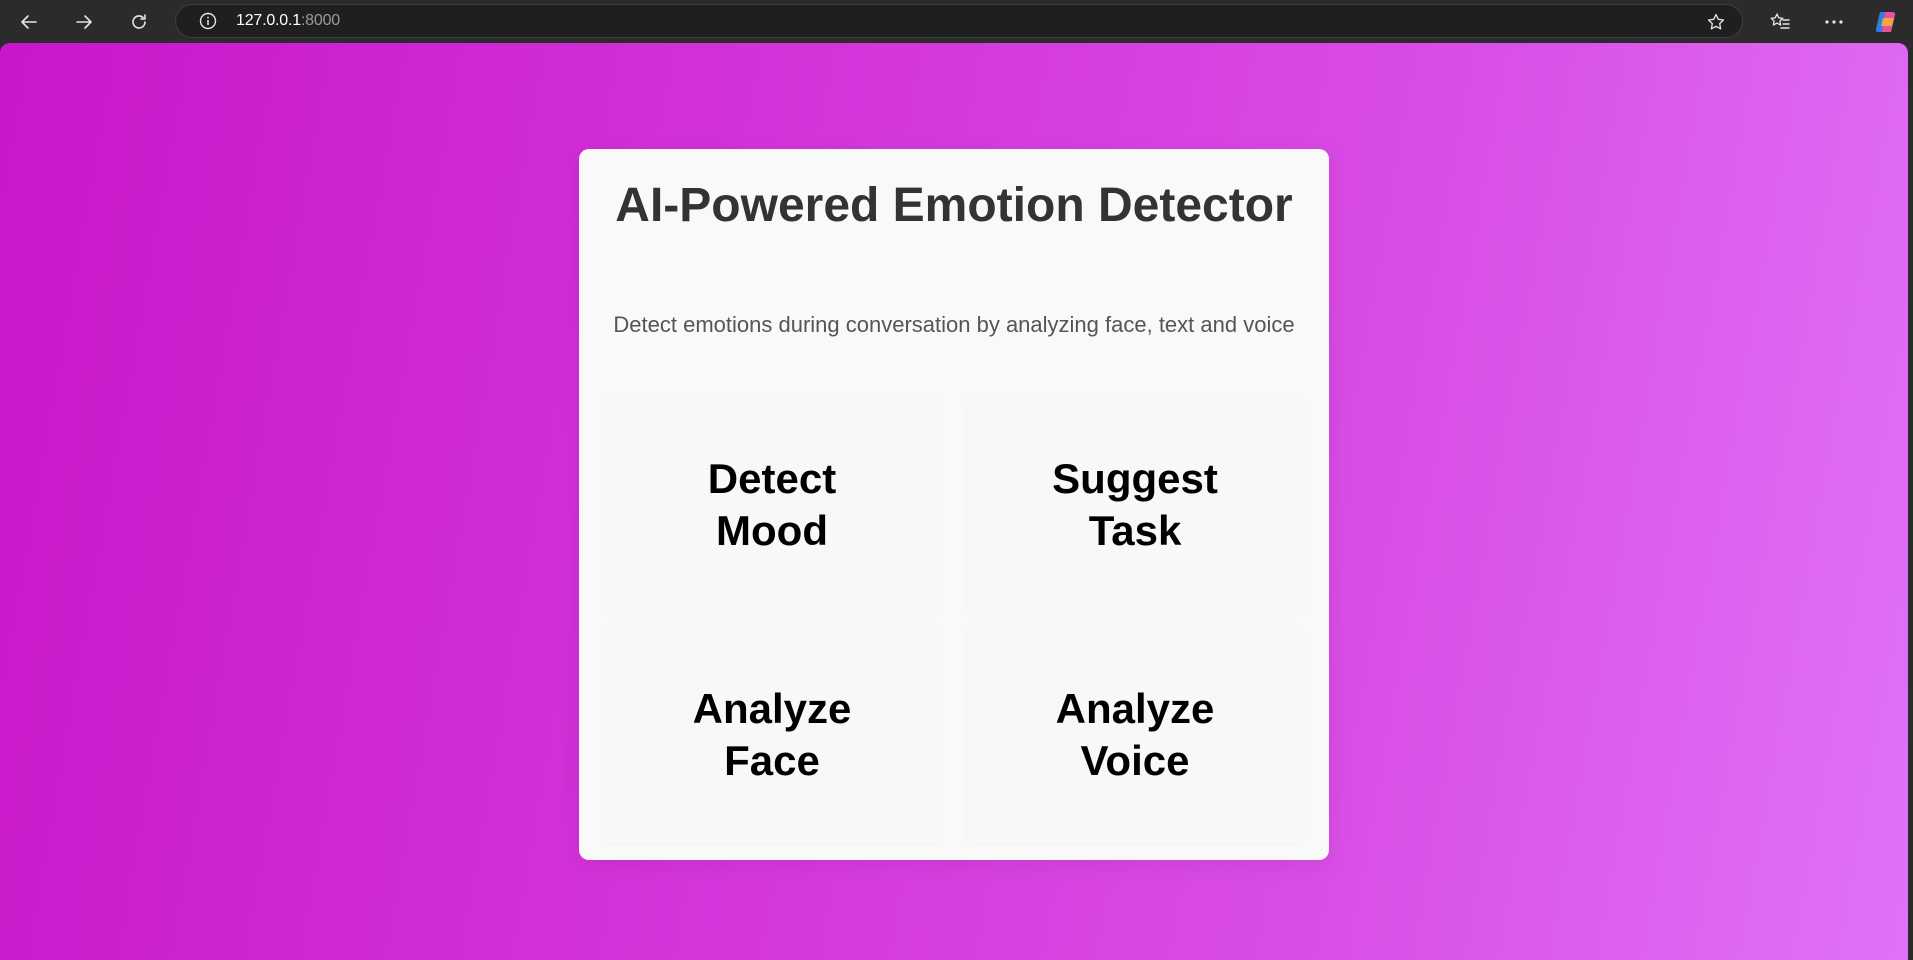 The image size is (1913, 960). What do you see at coordinates (208, 21) in the screenshot?
I see `info-icon` at bounding box center [208, 21].